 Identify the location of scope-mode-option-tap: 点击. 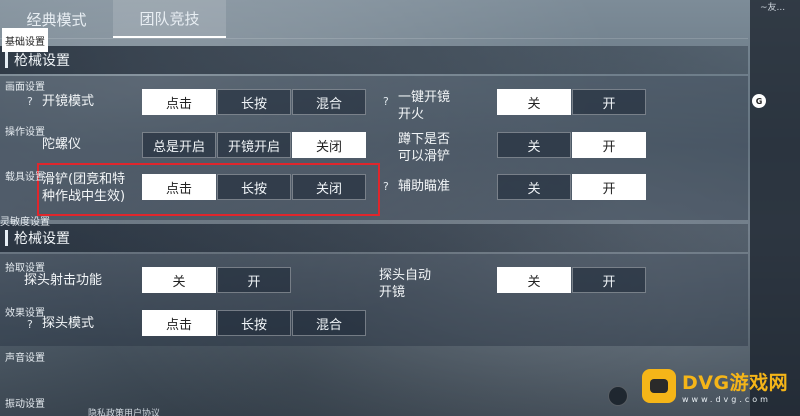
(179, 102).